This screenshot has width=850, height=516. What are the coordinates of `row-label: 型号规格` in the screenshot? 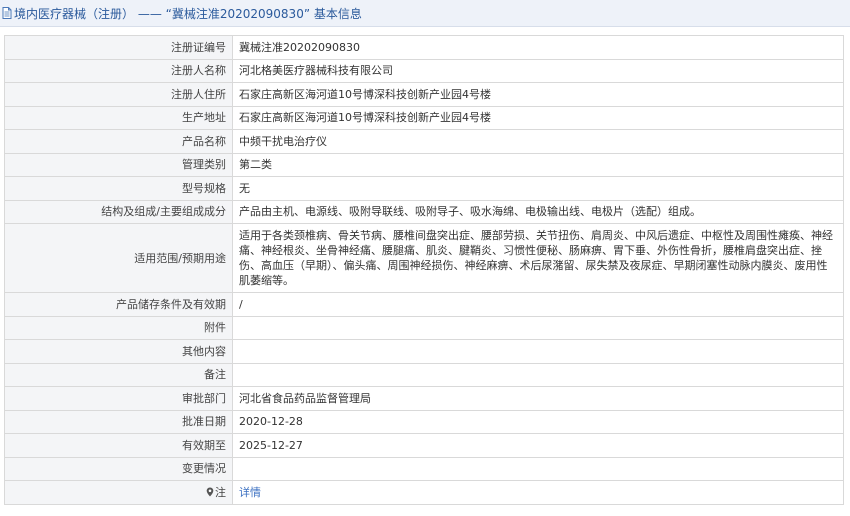 It's located at (118, 188).